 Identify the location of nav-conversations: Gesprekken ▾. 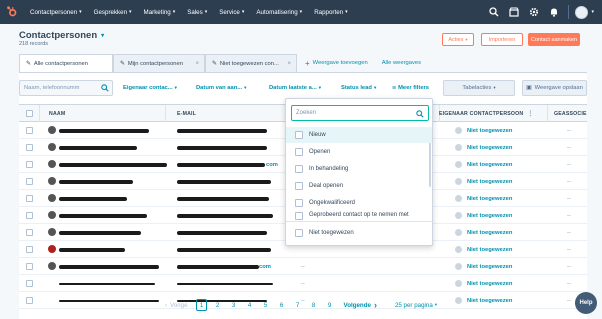
(113, 12).